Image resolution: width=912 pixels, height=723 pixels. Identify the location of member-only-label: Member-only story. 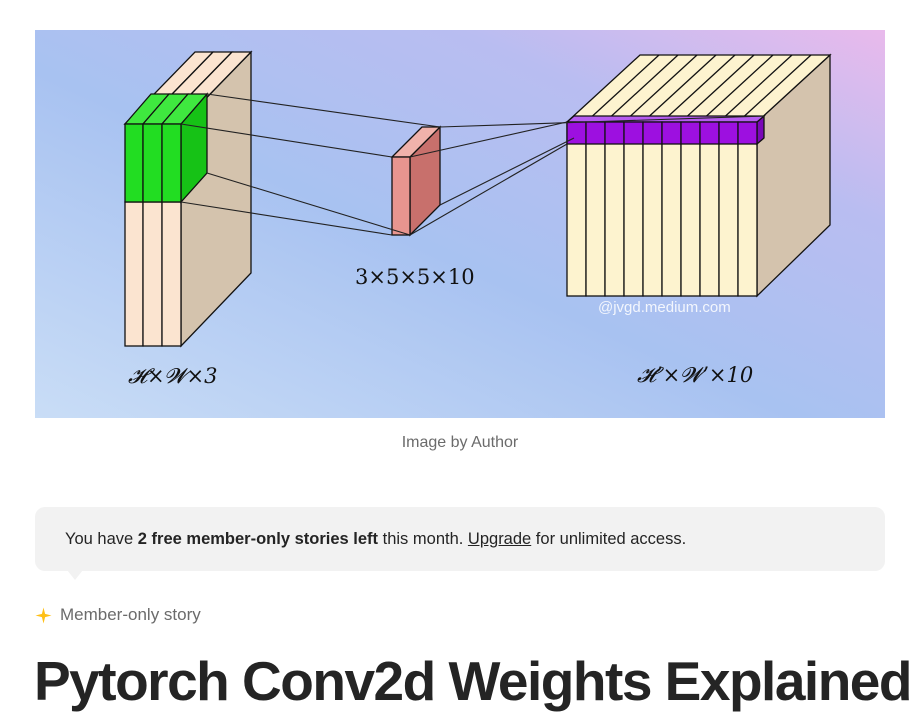
(130, 614).